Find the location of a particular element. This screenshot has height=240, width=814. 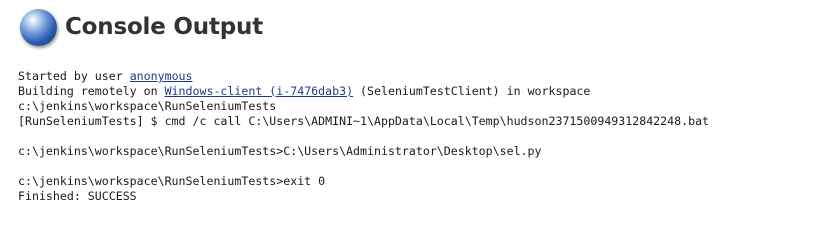

console-line-finished: Finished: SUCCESS is located at coordinates (77, 196).